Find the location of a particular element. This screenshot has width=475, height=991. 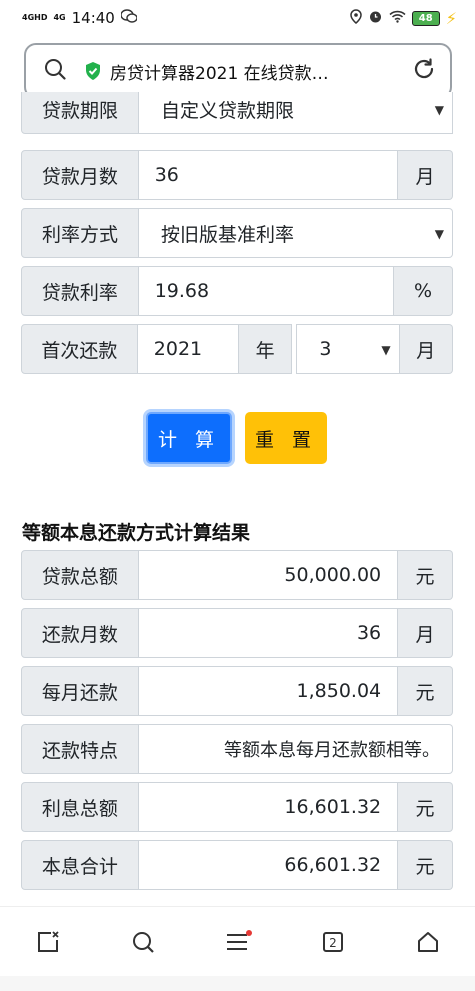

wechat-icon is located at coordinates (129, 18).